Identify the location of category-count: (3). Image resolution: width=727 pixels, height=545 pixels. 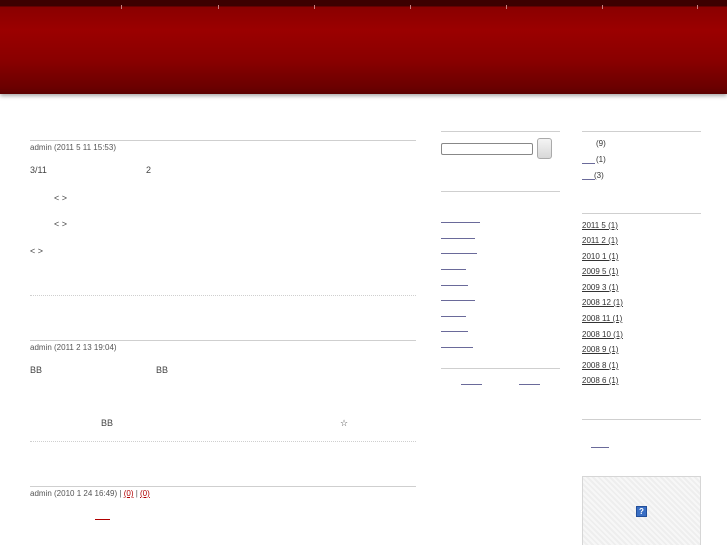
(599, 175).